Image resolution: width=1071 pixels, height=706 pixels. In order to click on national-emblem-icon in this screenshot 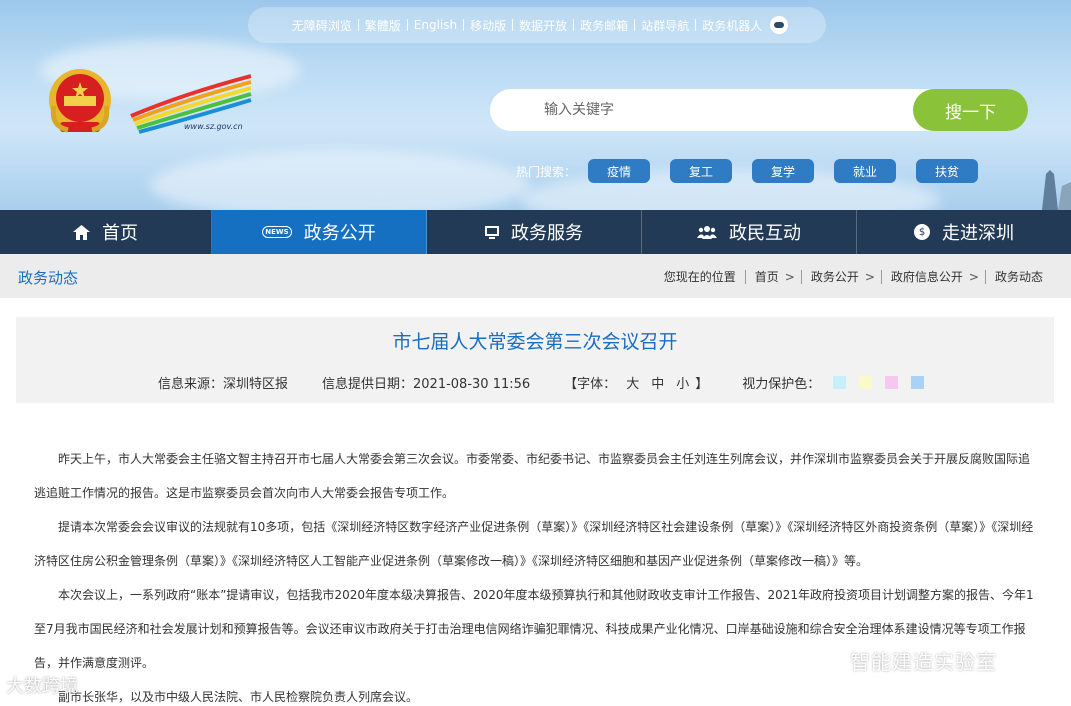, I will do `click(80, 101)`.